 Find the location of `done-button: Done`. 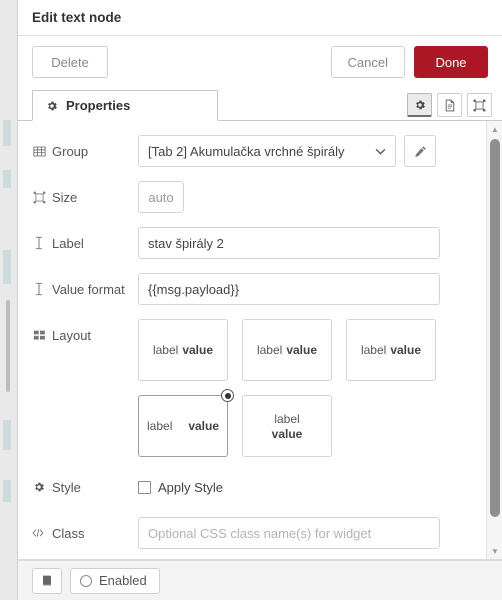

done-button: Done is located at coordinates (451, 62).